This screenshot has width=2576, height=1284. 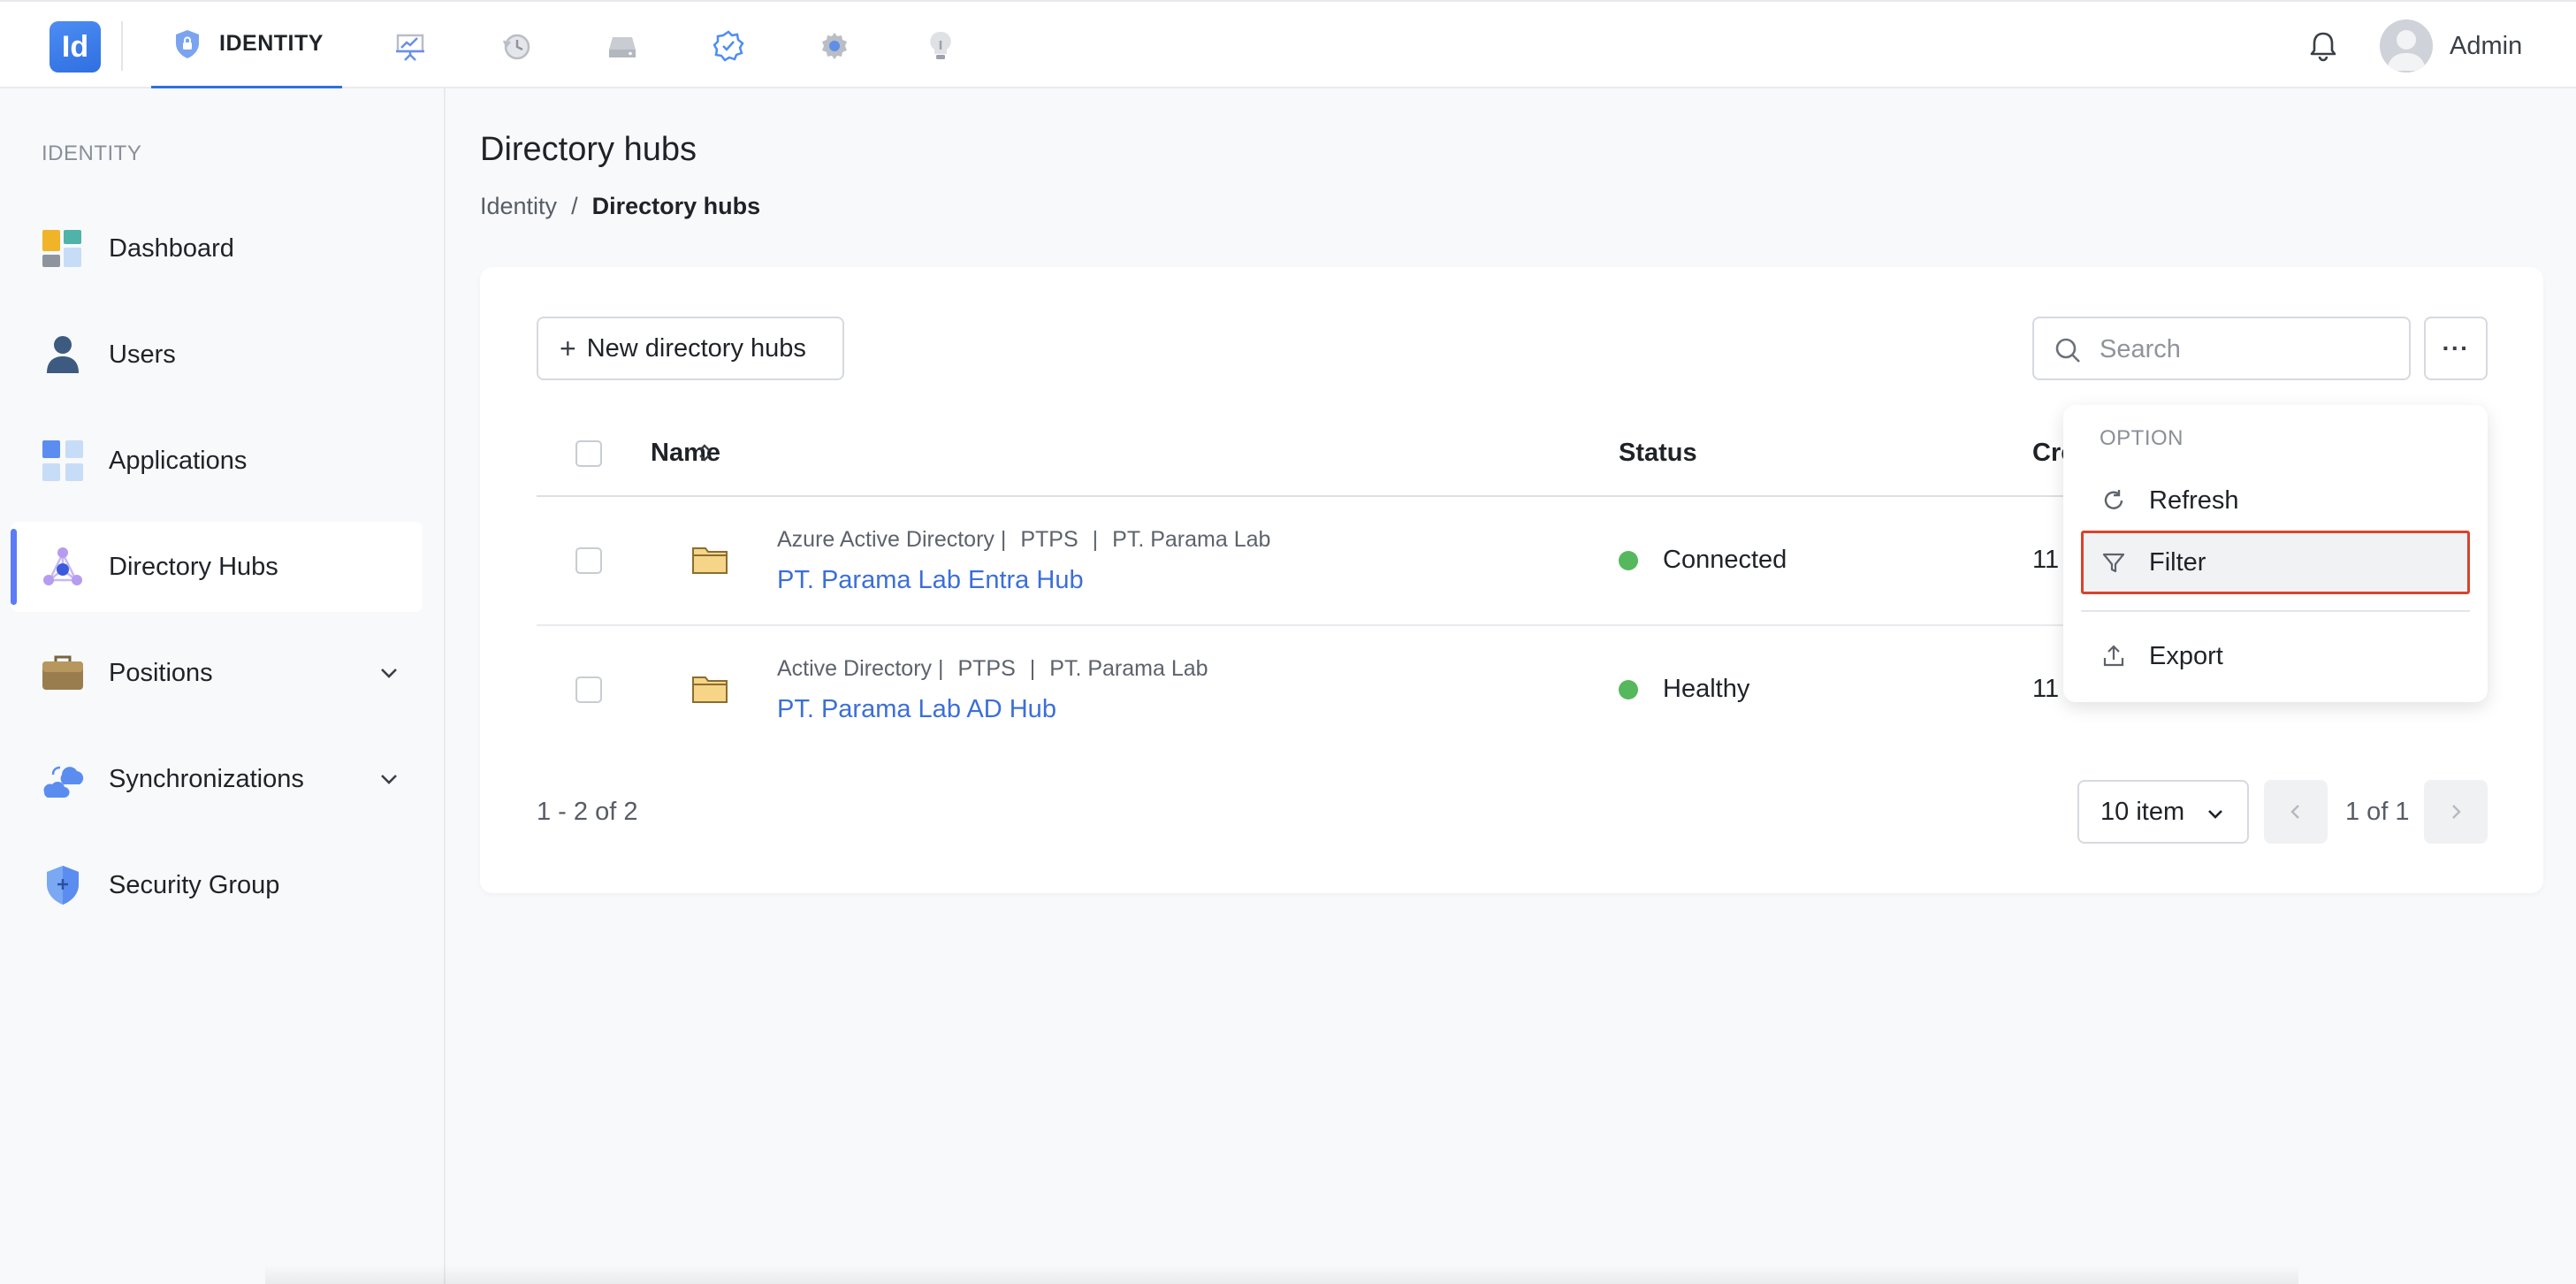 I want to click on sidebar-item-label: Directory Hubs, so click(x=193, y=566).